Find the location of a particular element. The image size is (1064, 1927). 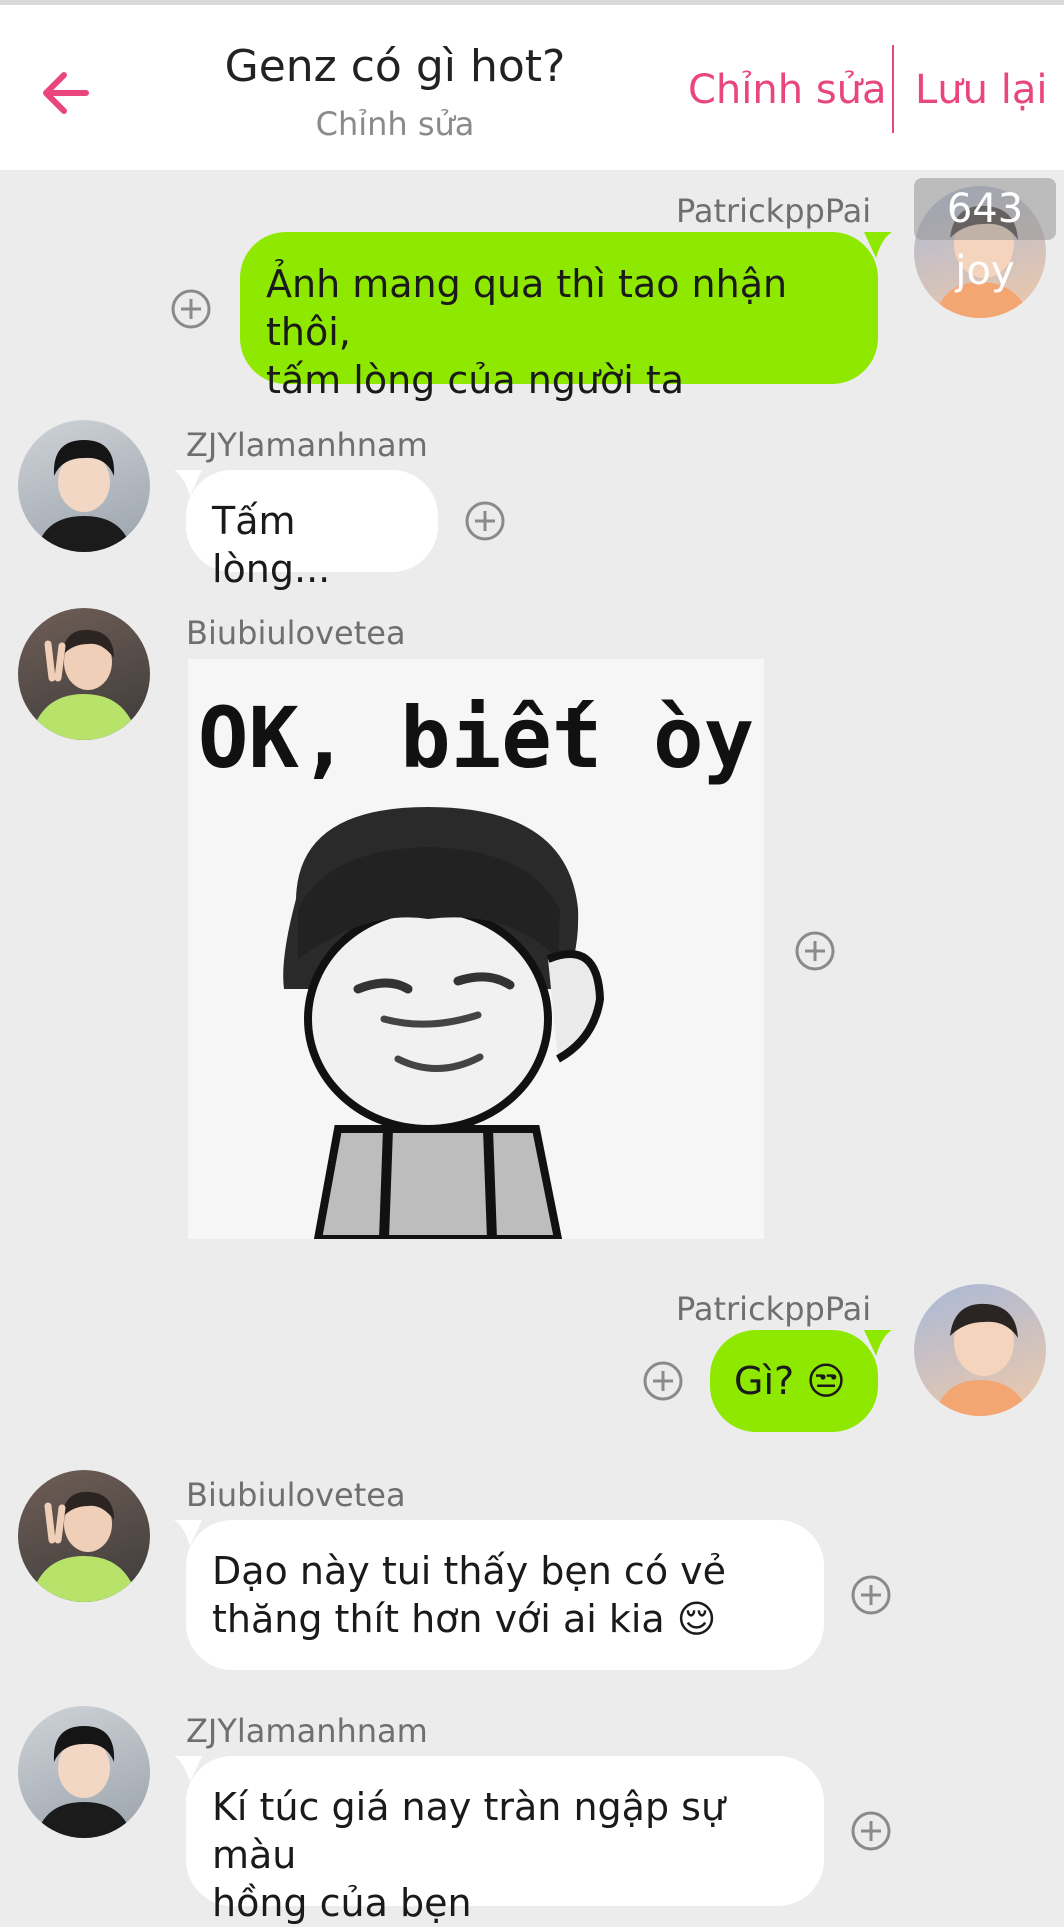

header-divider is located at coordinates (893, 89).